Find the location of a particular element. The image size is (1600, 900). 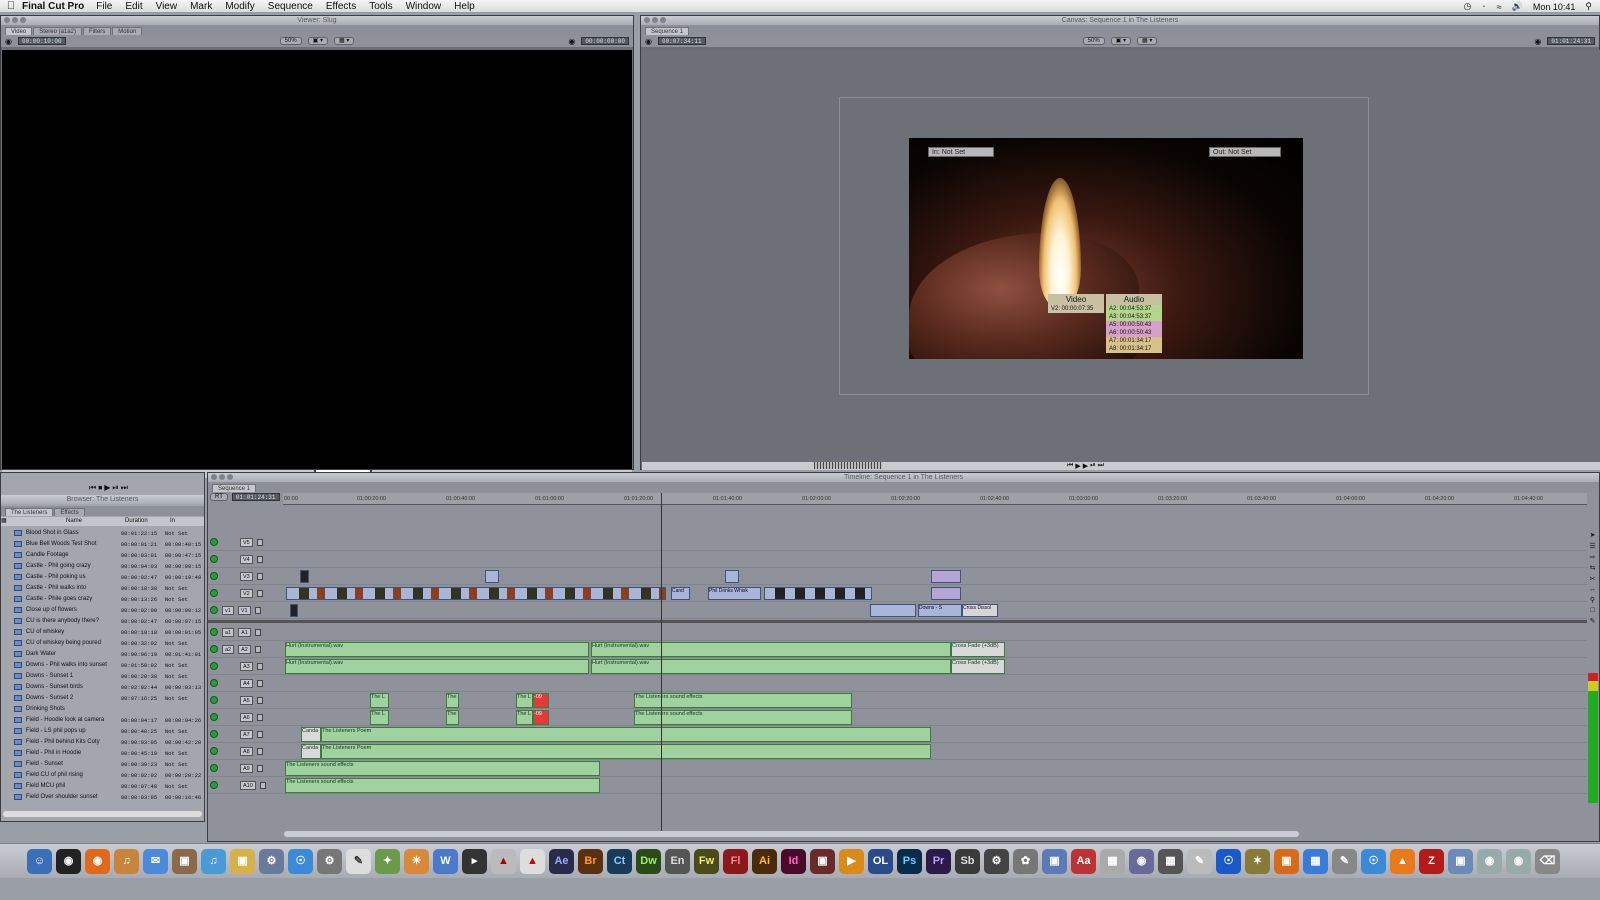

firefox-icon: ◉ is located at coordinates (97, 861).